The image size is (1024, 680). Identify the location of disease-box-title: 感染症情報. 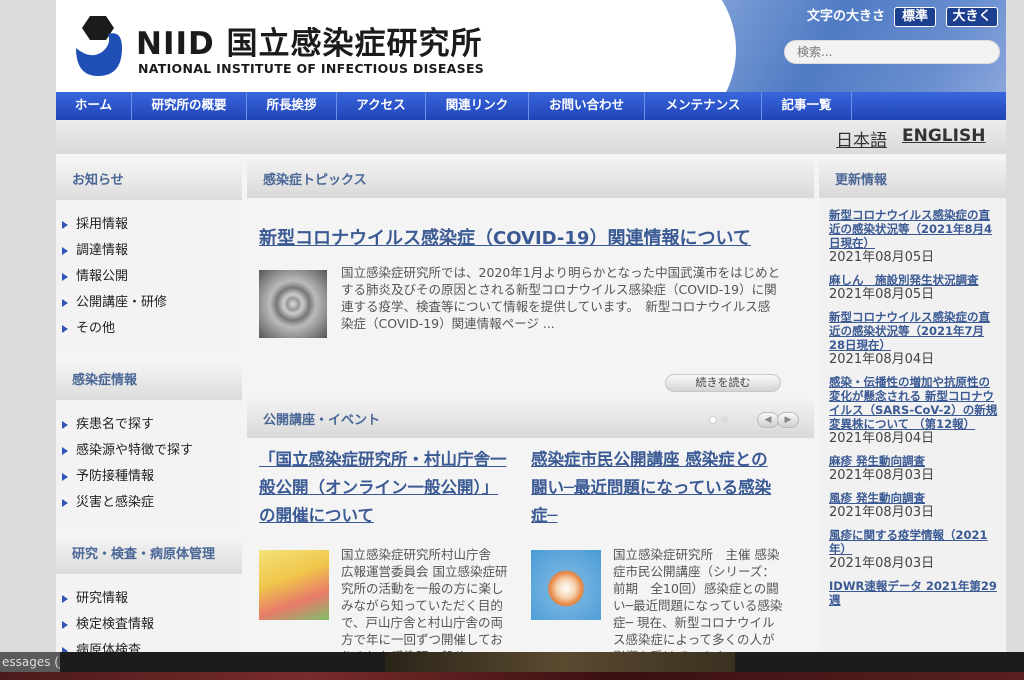
(105, 380).